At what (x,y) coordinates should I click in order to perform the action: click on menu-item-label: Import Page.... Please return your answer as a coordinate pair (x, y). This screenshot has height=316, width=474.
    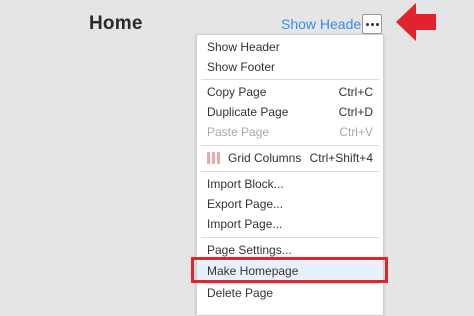
    Looking at the image, I should click on (245, 224).